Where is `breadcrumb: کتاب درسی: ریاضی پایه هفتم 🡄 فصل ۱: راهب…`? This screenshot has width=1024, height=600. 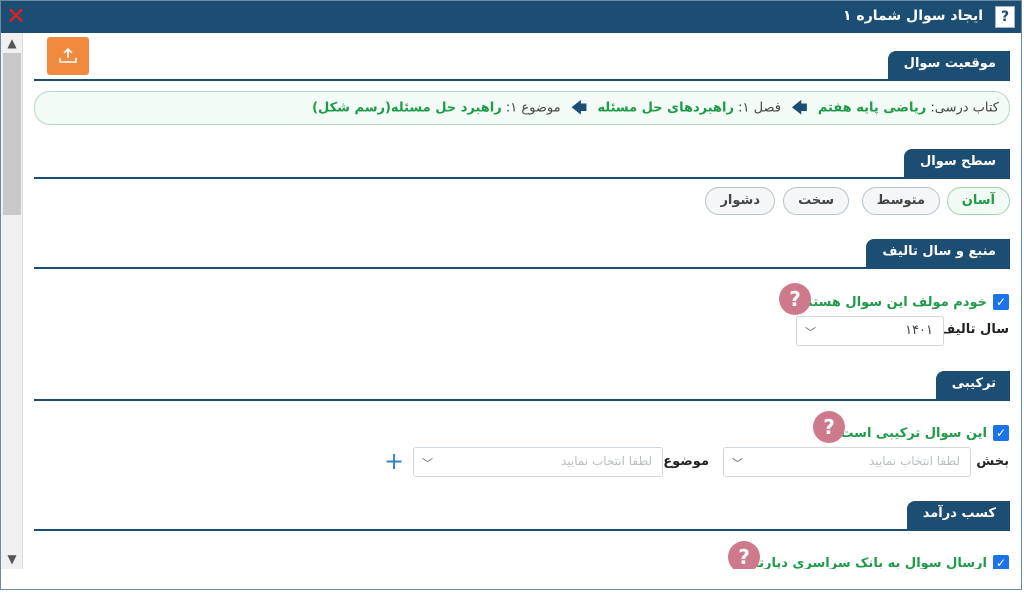
breadcrumb: کتاب درسی: ریاضی پایه هفتم 🡄 فصل ۱: راهب… is located at coordinates (522, 108).